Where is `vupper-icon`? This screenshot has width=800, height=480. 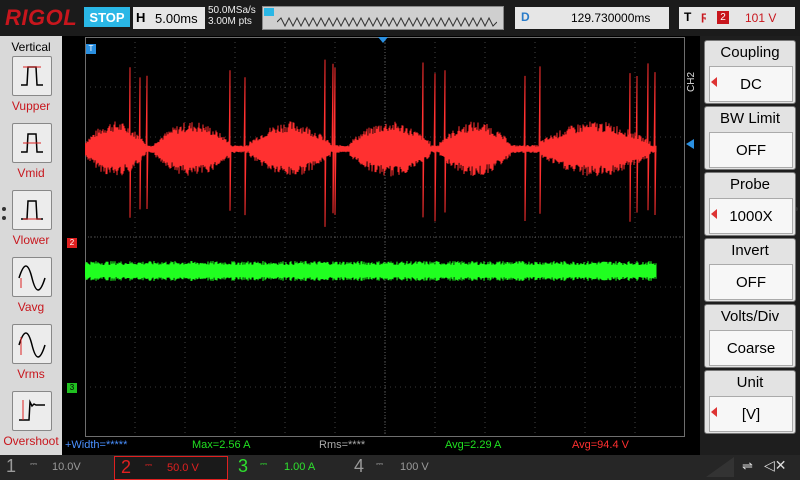 vupper-icon is located at coordinates (32, 76).